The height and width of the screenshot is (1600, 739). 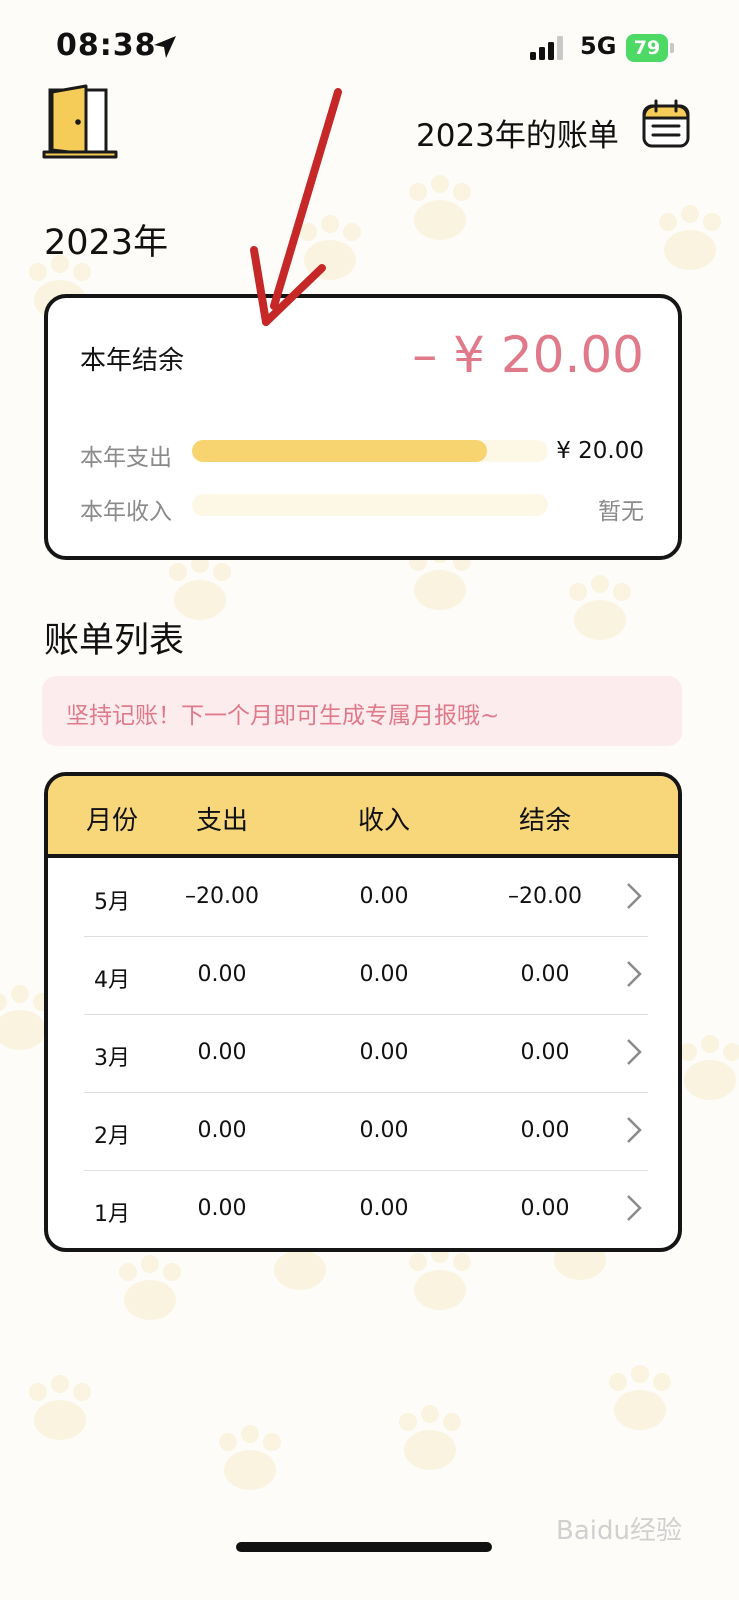 I want to click on battery-level: 79, so click(x=647, y=48).